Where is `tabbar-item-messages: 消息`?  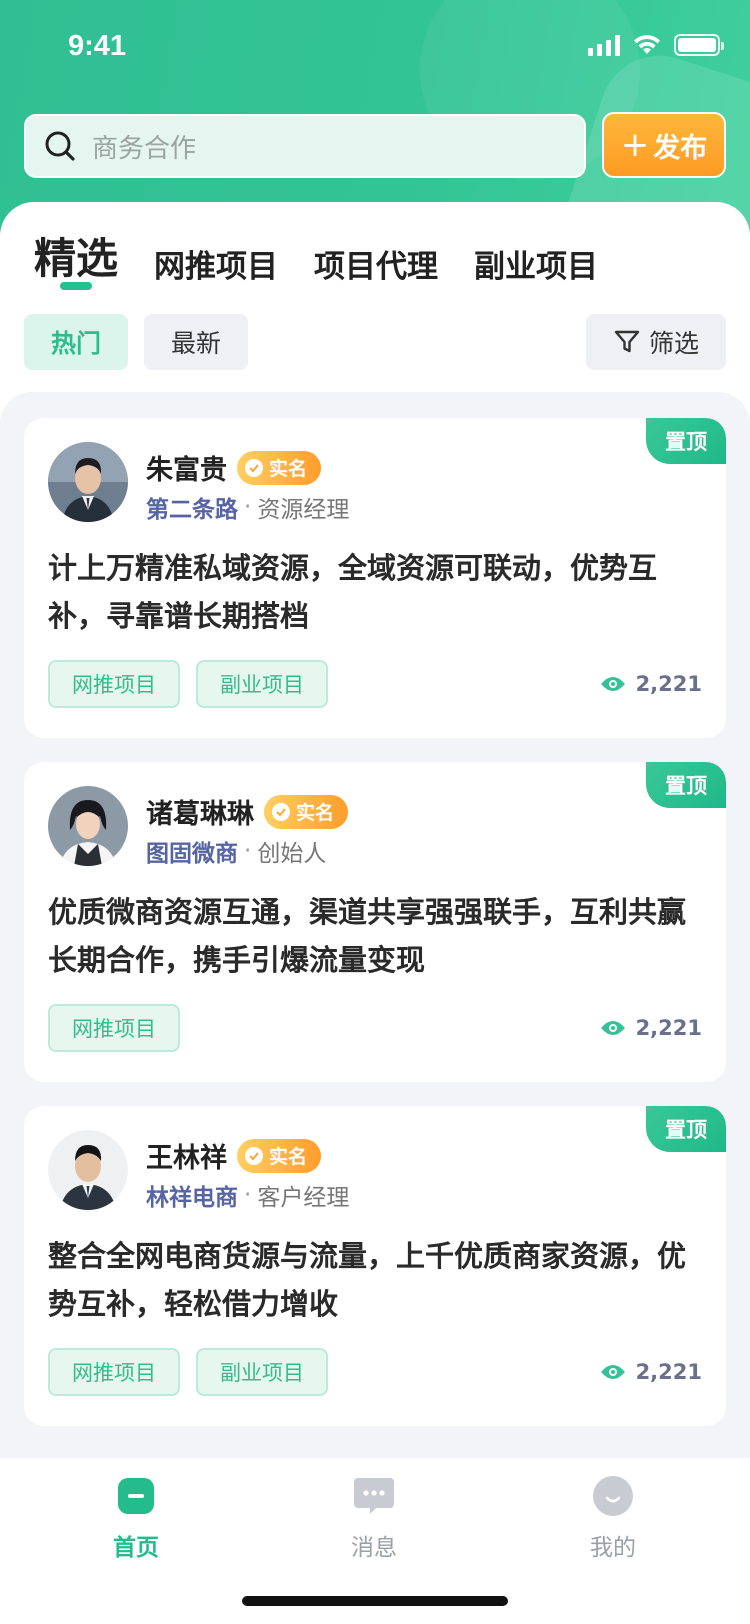 tabbar-item-messages: 消息 is located at coordinates (374, 1518).